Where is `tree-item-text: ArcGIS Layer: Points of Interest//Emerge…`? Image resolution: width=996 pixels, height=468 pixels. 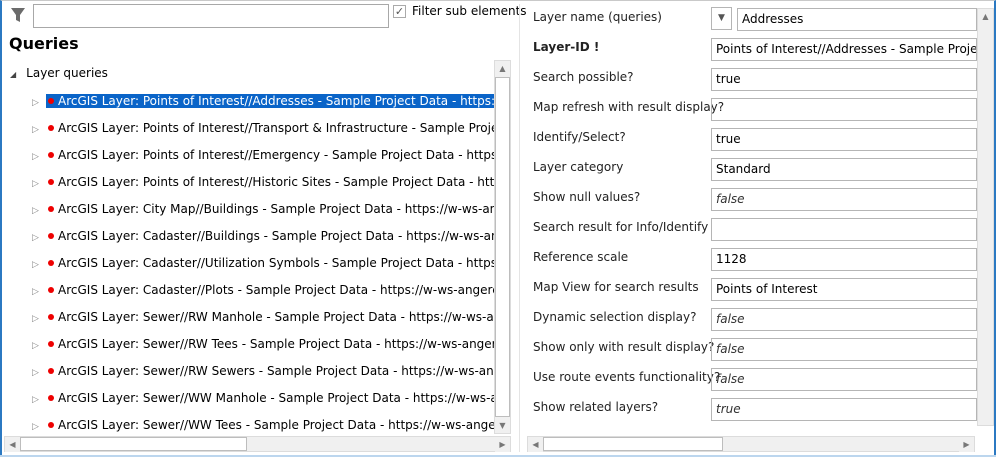
tree-item-text: ArcGIS Layer: Points of Interest//Emerge… is located at coordinates (276, 155).